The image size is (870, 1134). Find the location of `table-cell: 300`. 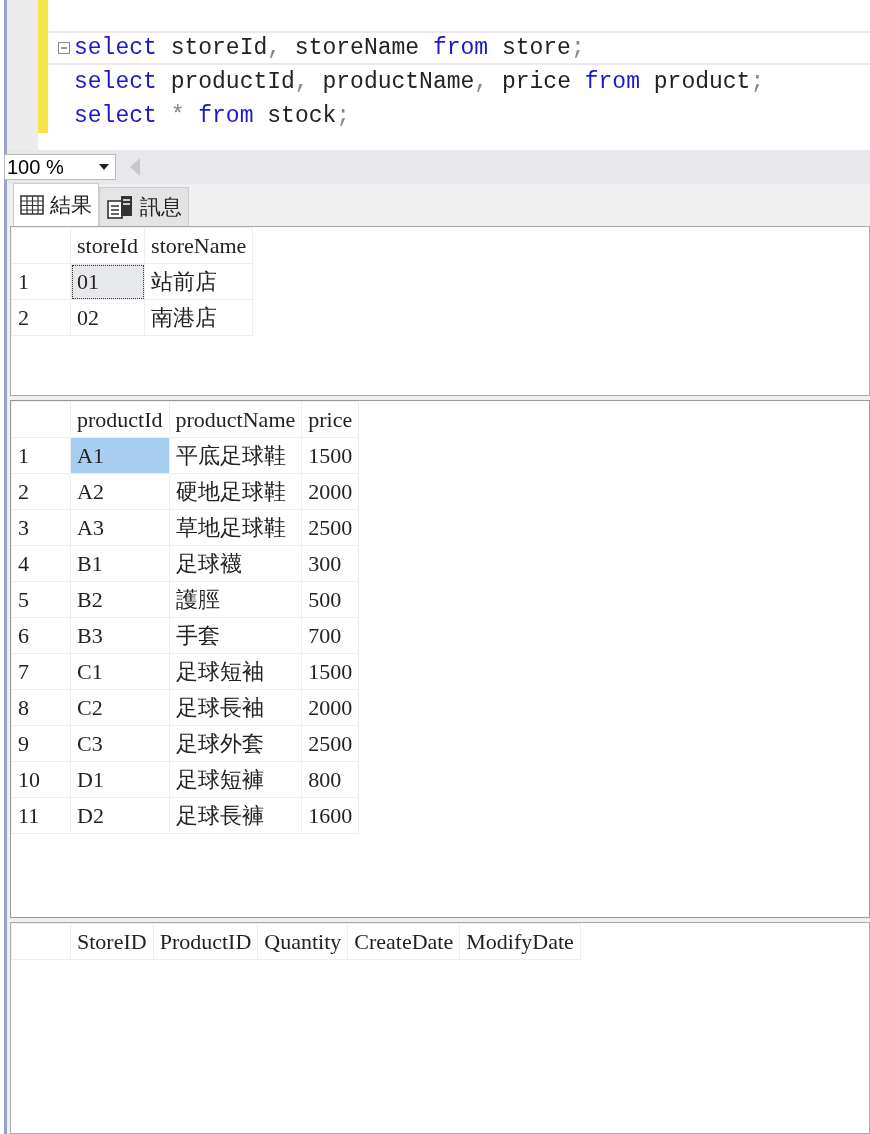

table-cell: 300 is located at coordinates (330, 563).